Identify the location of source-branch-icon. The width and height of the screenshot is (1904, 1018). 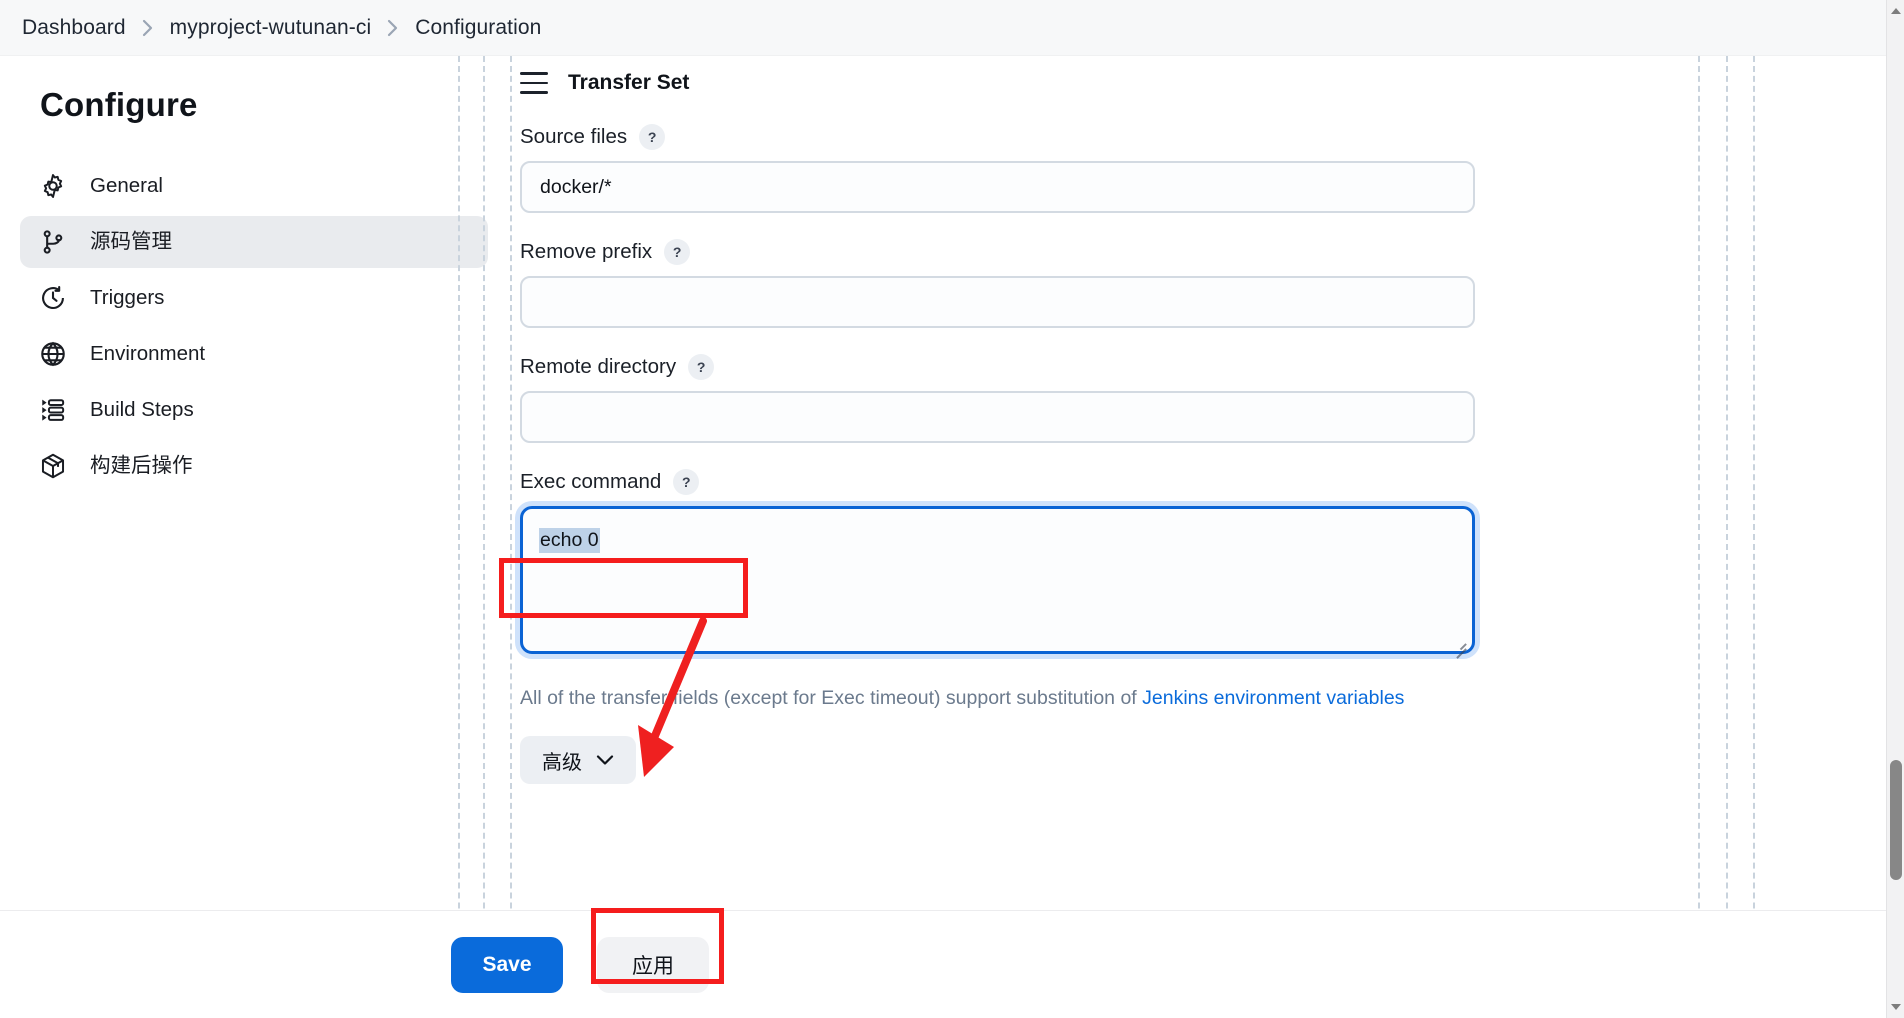
(53, 242).